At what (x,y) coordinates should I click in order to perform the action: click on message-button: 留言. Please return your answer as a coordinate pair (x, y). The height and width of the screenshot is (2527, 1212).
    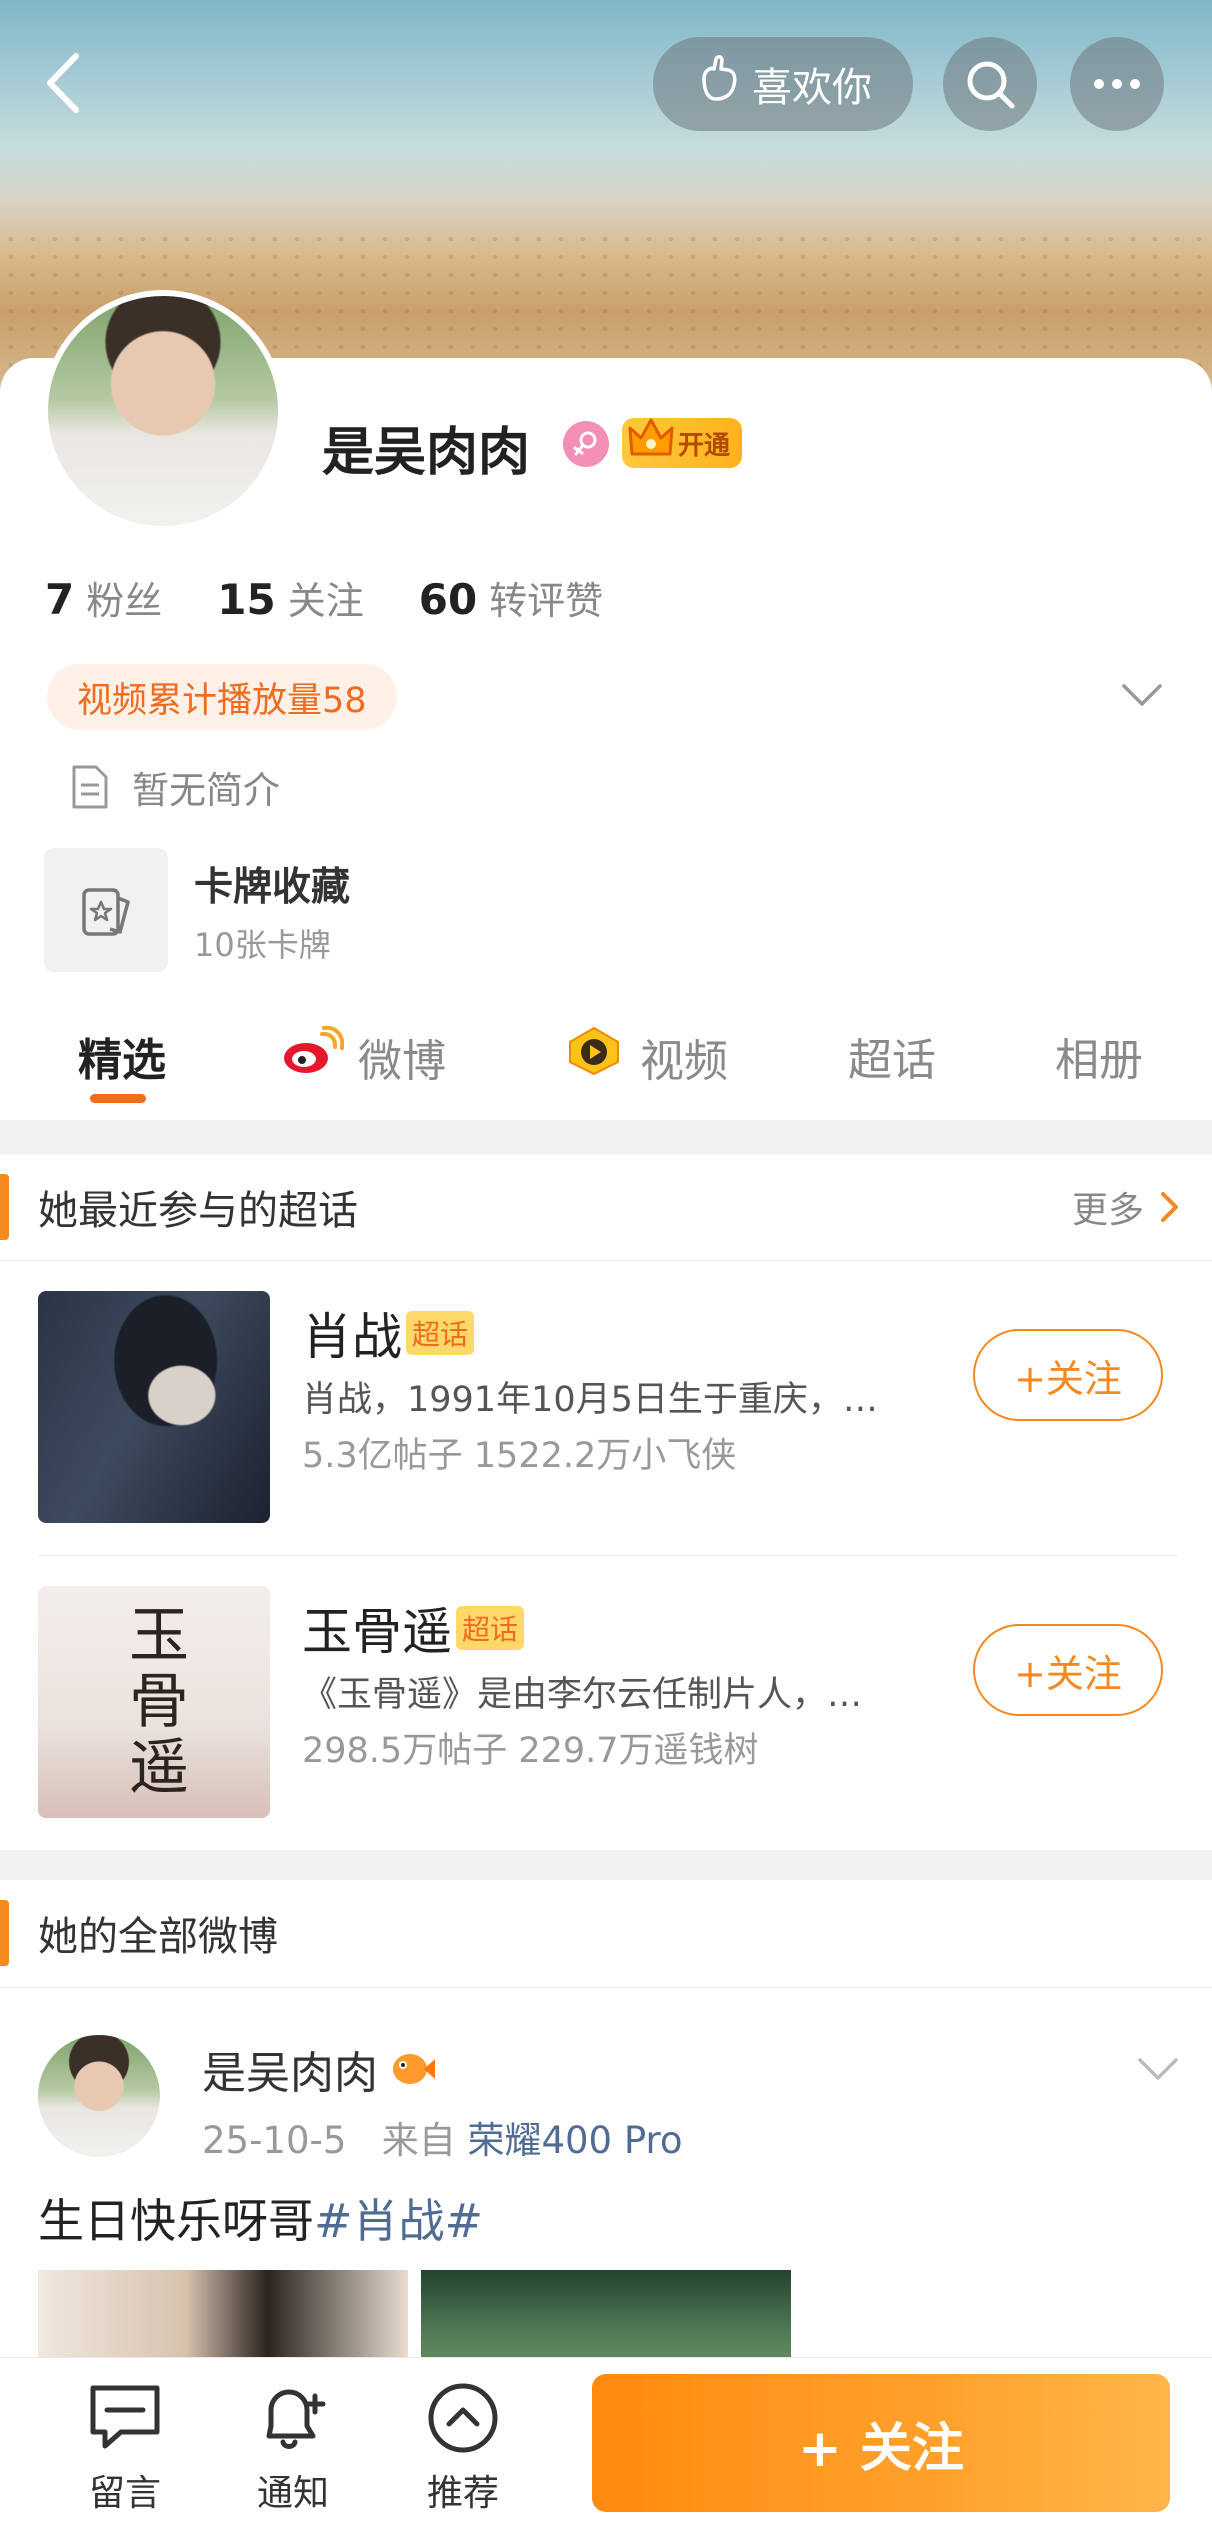
    Looking at the image, I should click on (125, 2447).